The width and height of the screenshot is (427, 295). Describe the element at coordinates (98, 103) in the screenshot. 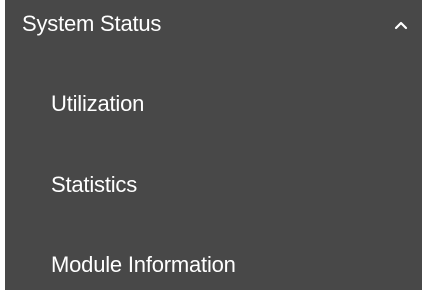

I see `menu-item-label: Utilization` at that location.